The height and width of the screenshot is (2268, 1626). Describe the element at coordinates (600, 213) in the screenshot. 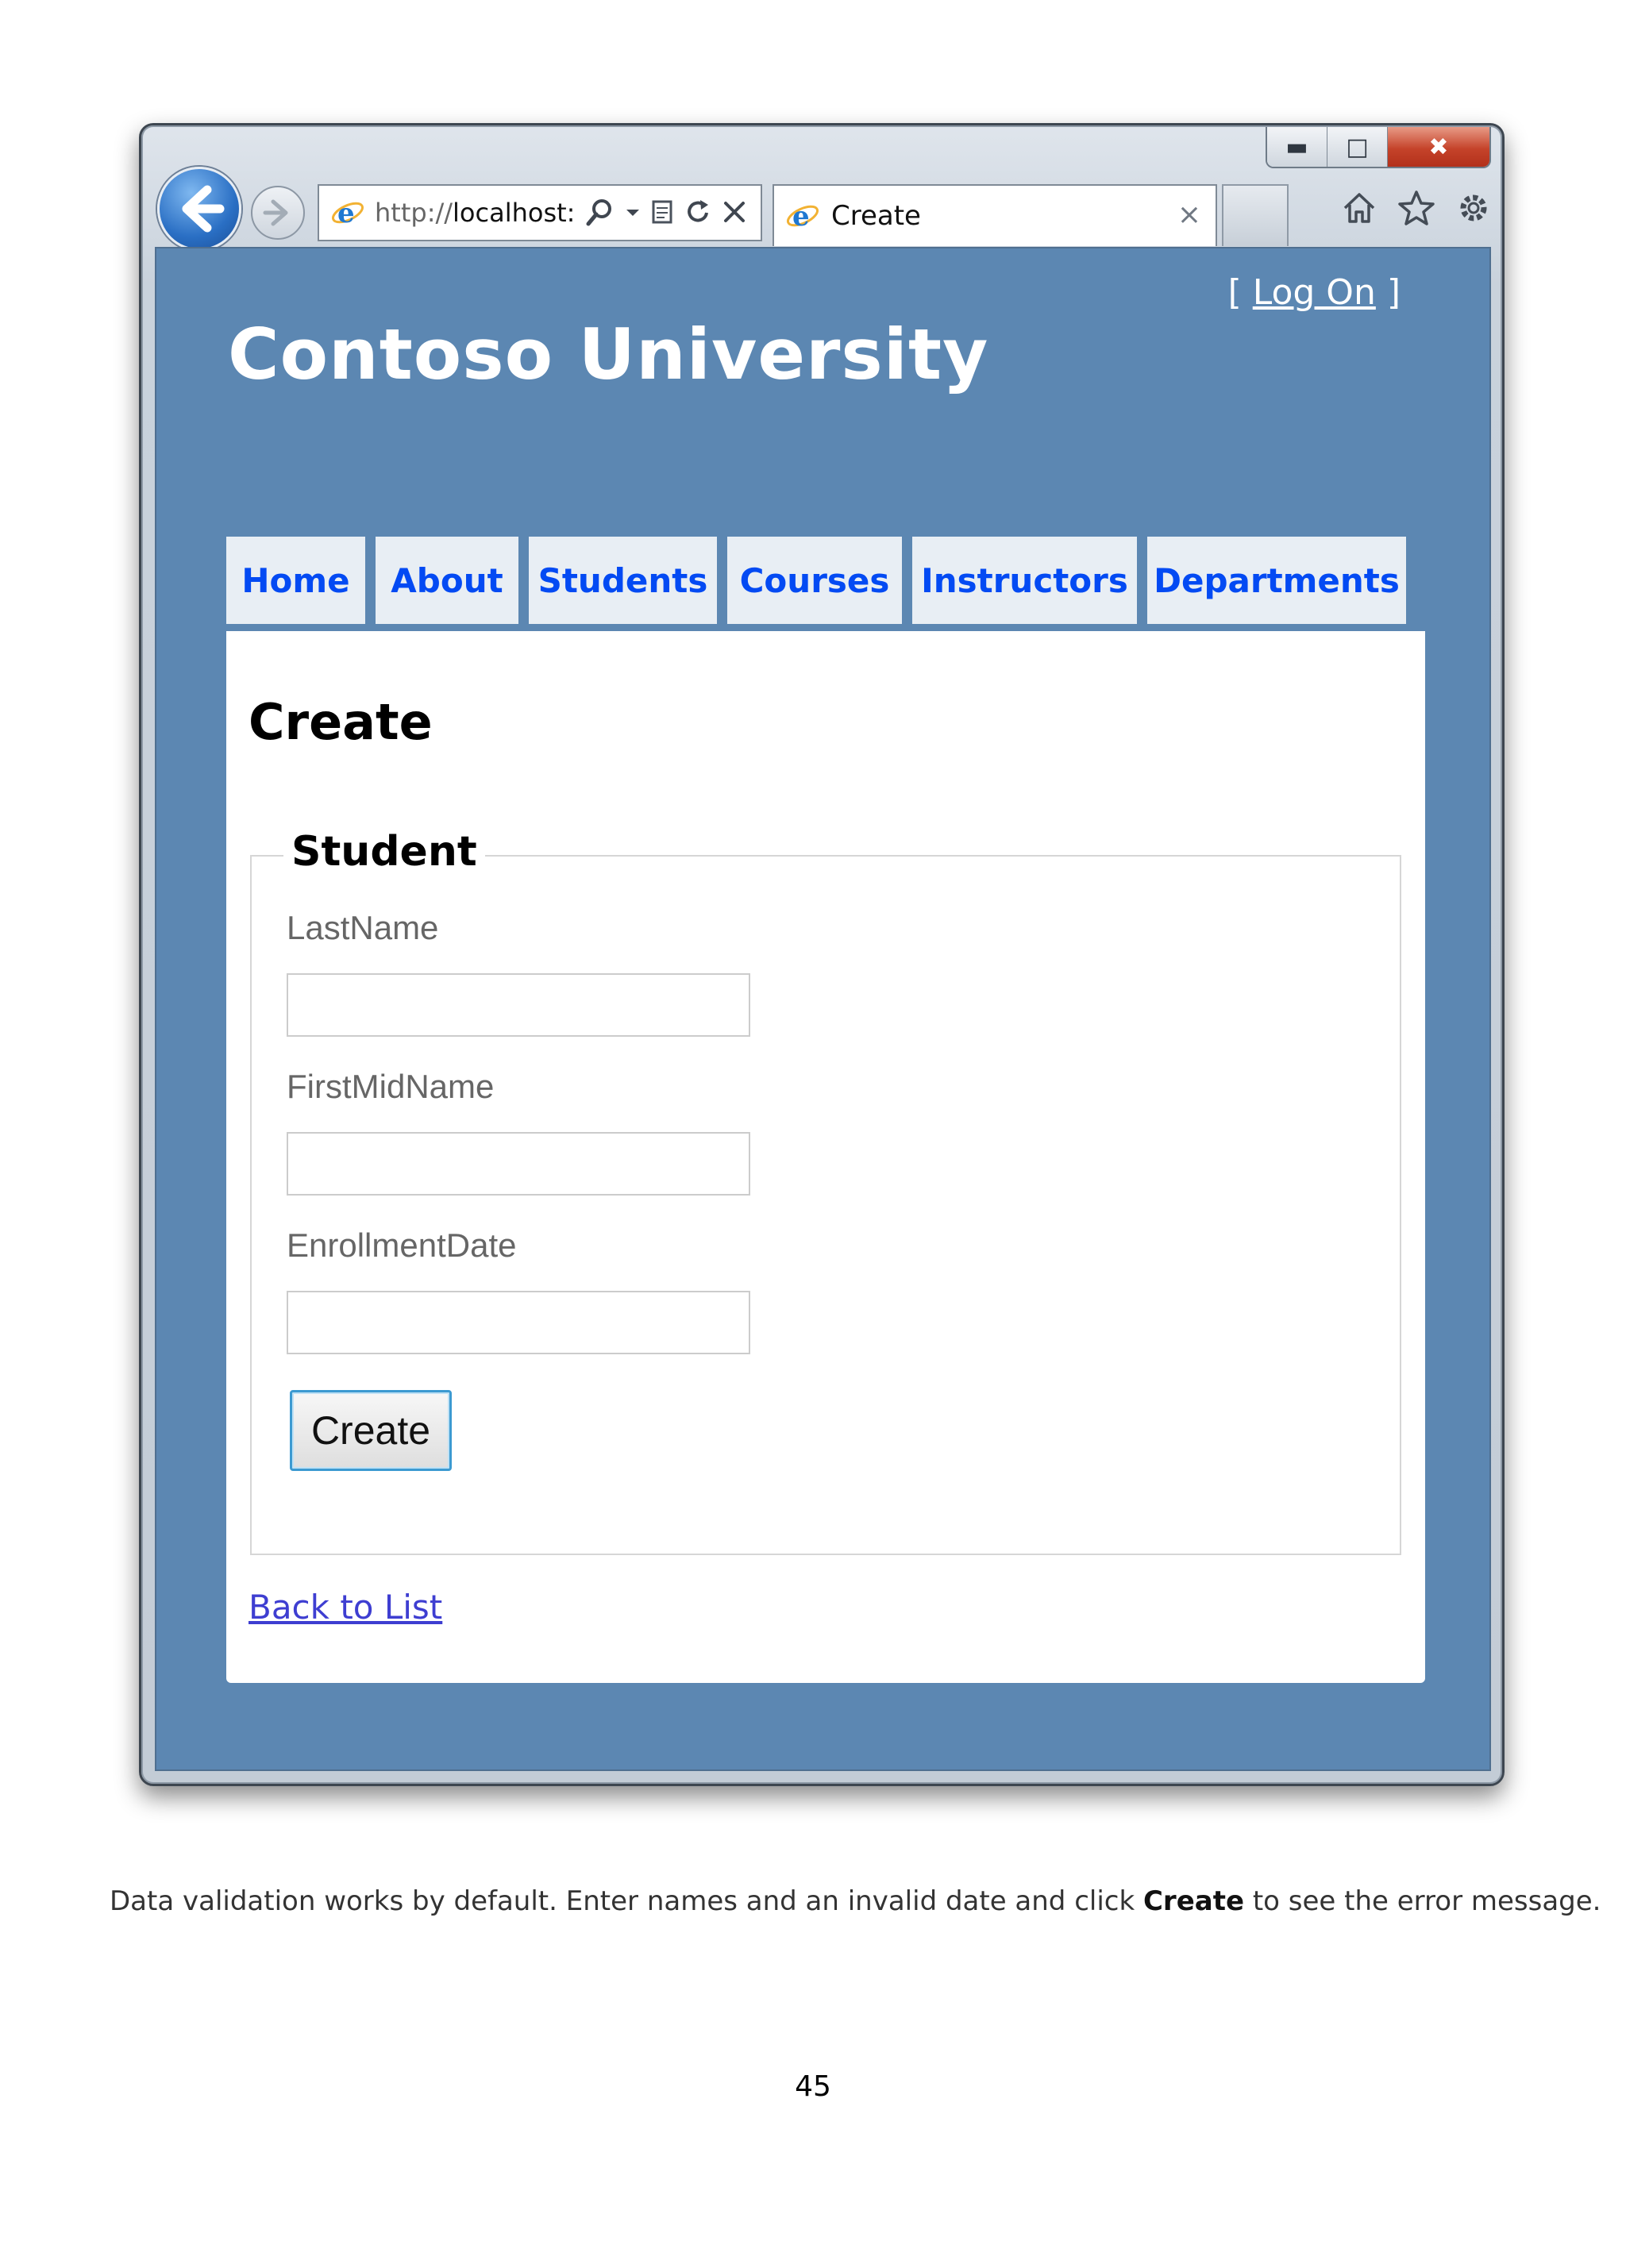

I see `search-icon` at that location.